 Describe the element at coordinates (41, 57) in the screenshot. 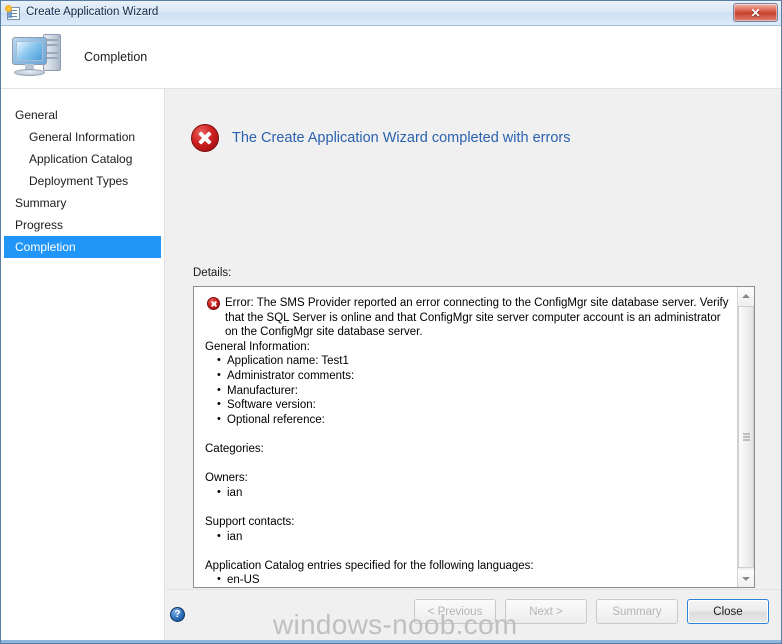

I see `computer-icon` at that location.